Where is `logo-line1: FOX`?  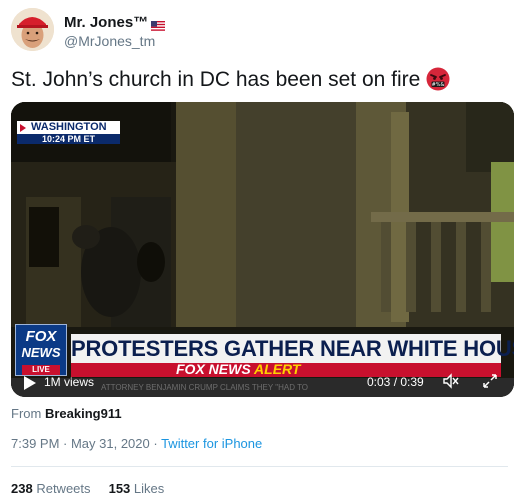
logo-line1: FOX is located at coordinates (41, 336).